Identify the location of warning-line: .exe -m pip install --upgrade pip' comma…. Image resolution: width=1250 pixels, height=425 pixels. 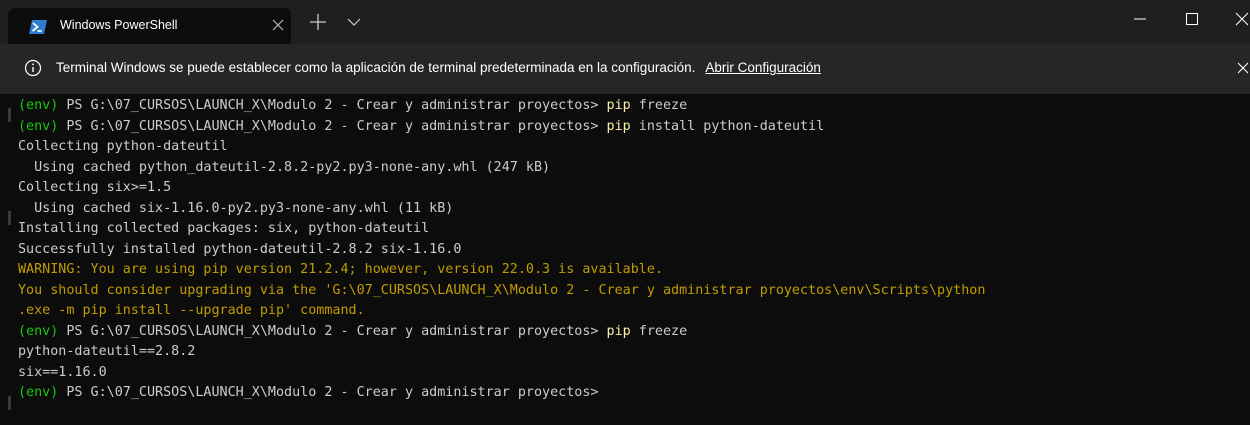
(501, 311).